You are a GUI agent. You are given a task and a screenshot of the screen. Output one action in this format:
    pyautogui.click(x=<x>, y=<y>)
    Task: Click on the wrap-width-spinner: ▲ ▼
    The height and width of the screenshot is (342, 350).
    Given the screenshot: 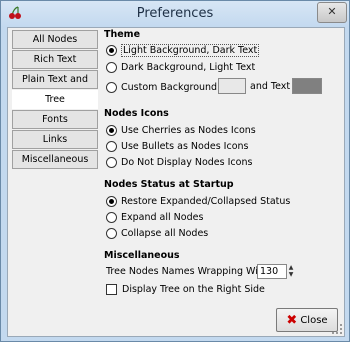 What is the action you would take?
    pyautogui.click(x=291, y=271)
    